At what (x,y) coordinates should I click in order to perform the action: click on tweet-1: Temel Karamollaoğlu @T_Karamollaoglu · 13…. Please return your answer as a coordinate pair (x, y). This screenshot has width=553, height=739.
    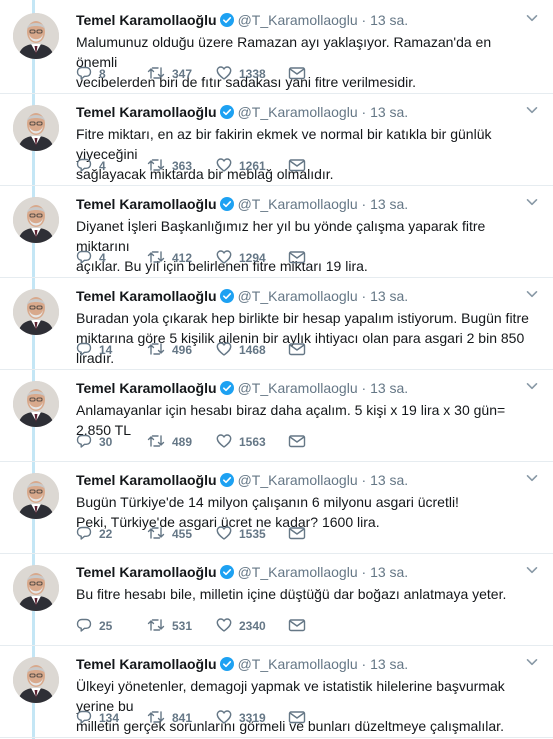
    Looking at the image, I should click on (276, 48).